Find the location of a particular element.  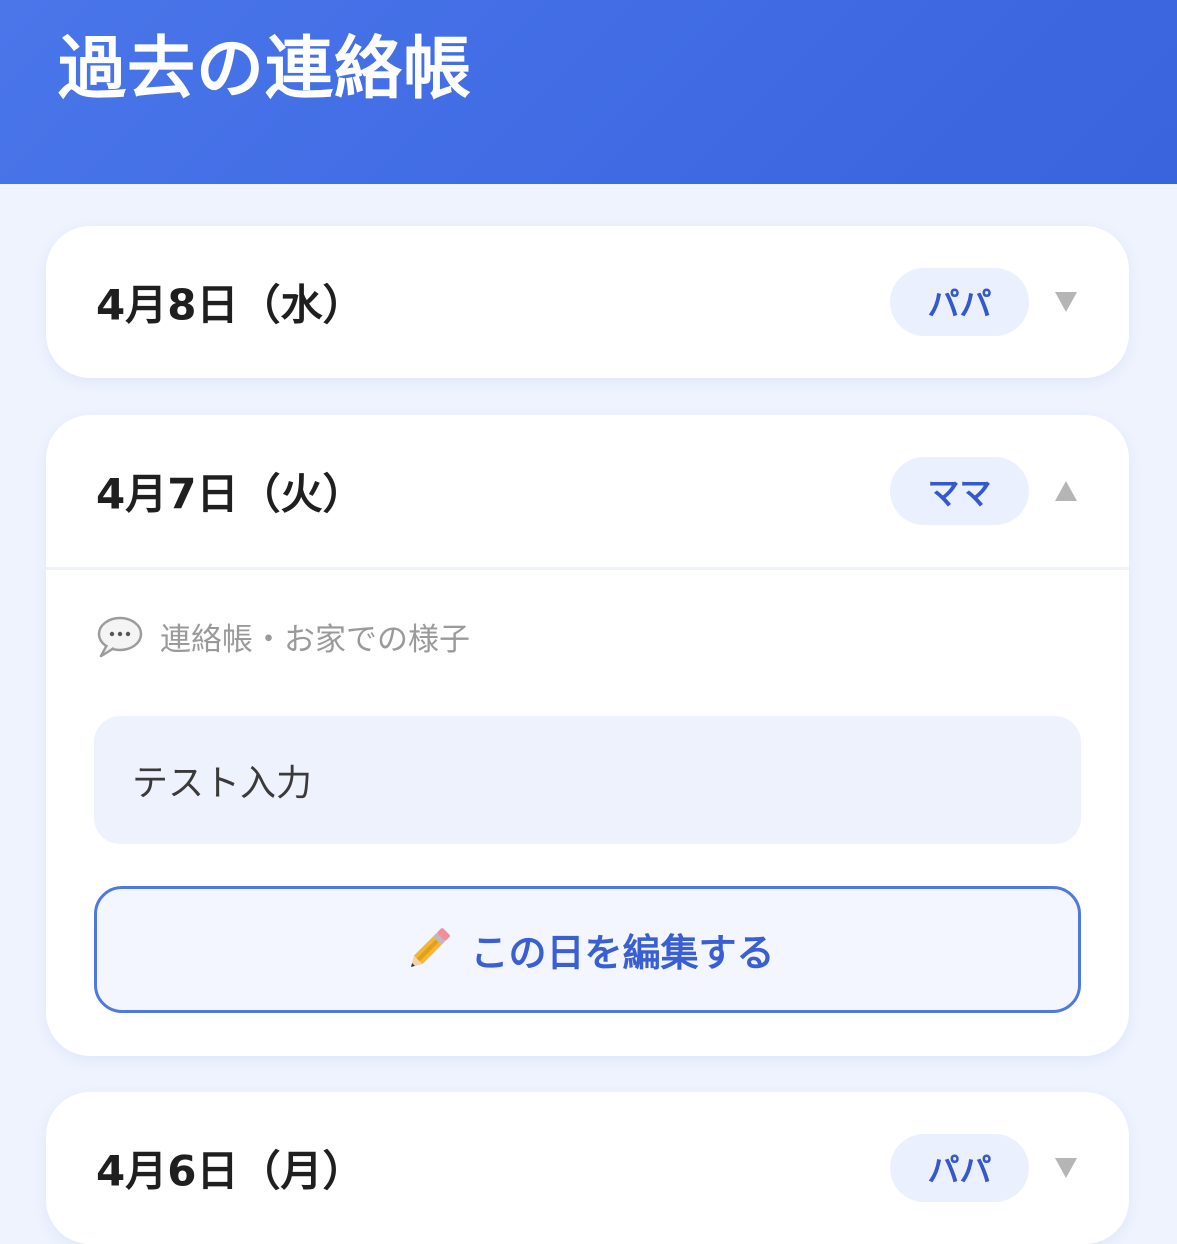

entry-header: 4月6日（月） パパ is located at coordinates (587, 1168).